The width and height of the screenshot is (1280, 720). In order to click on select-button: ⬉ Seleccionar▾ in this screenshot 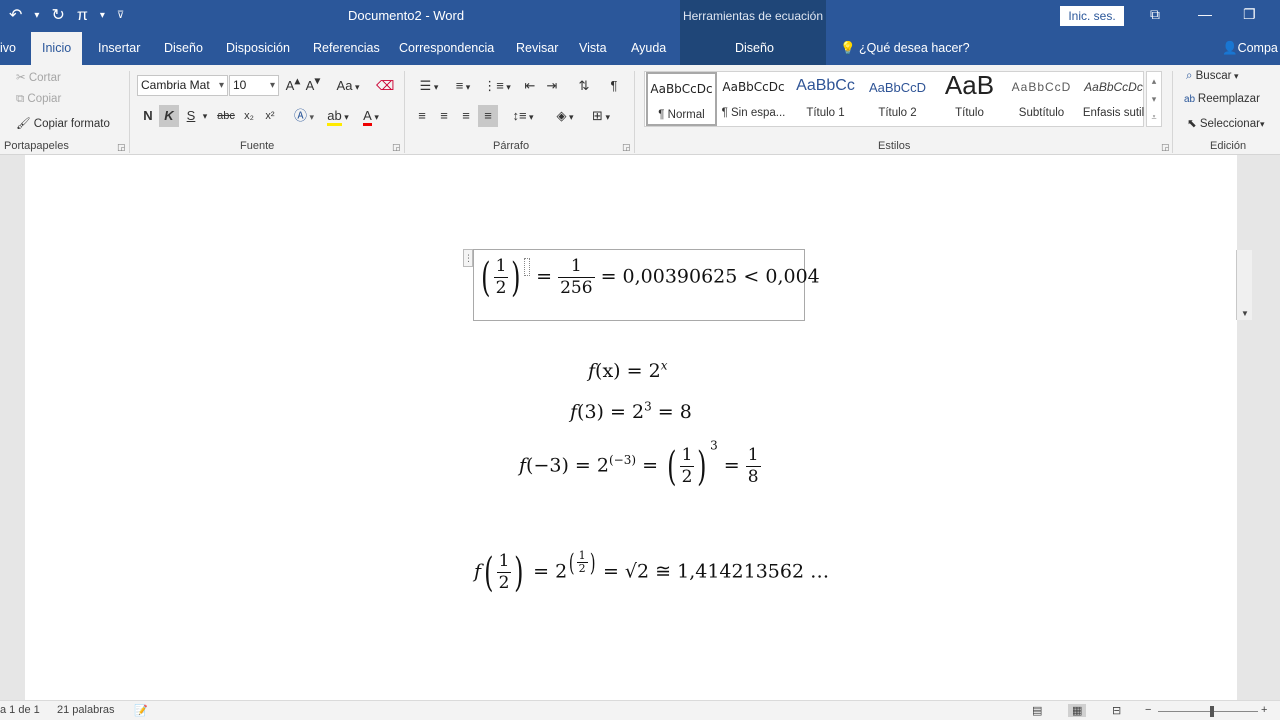, I will do `click(1225, 123)`.